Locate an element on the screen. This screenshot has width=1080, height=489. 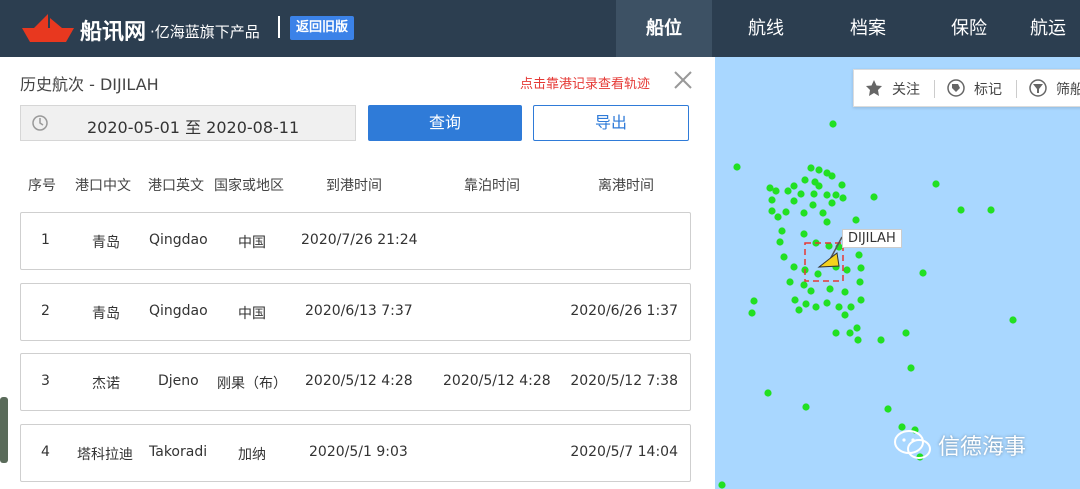
wechat-icon is located at coordinates (912, 444).